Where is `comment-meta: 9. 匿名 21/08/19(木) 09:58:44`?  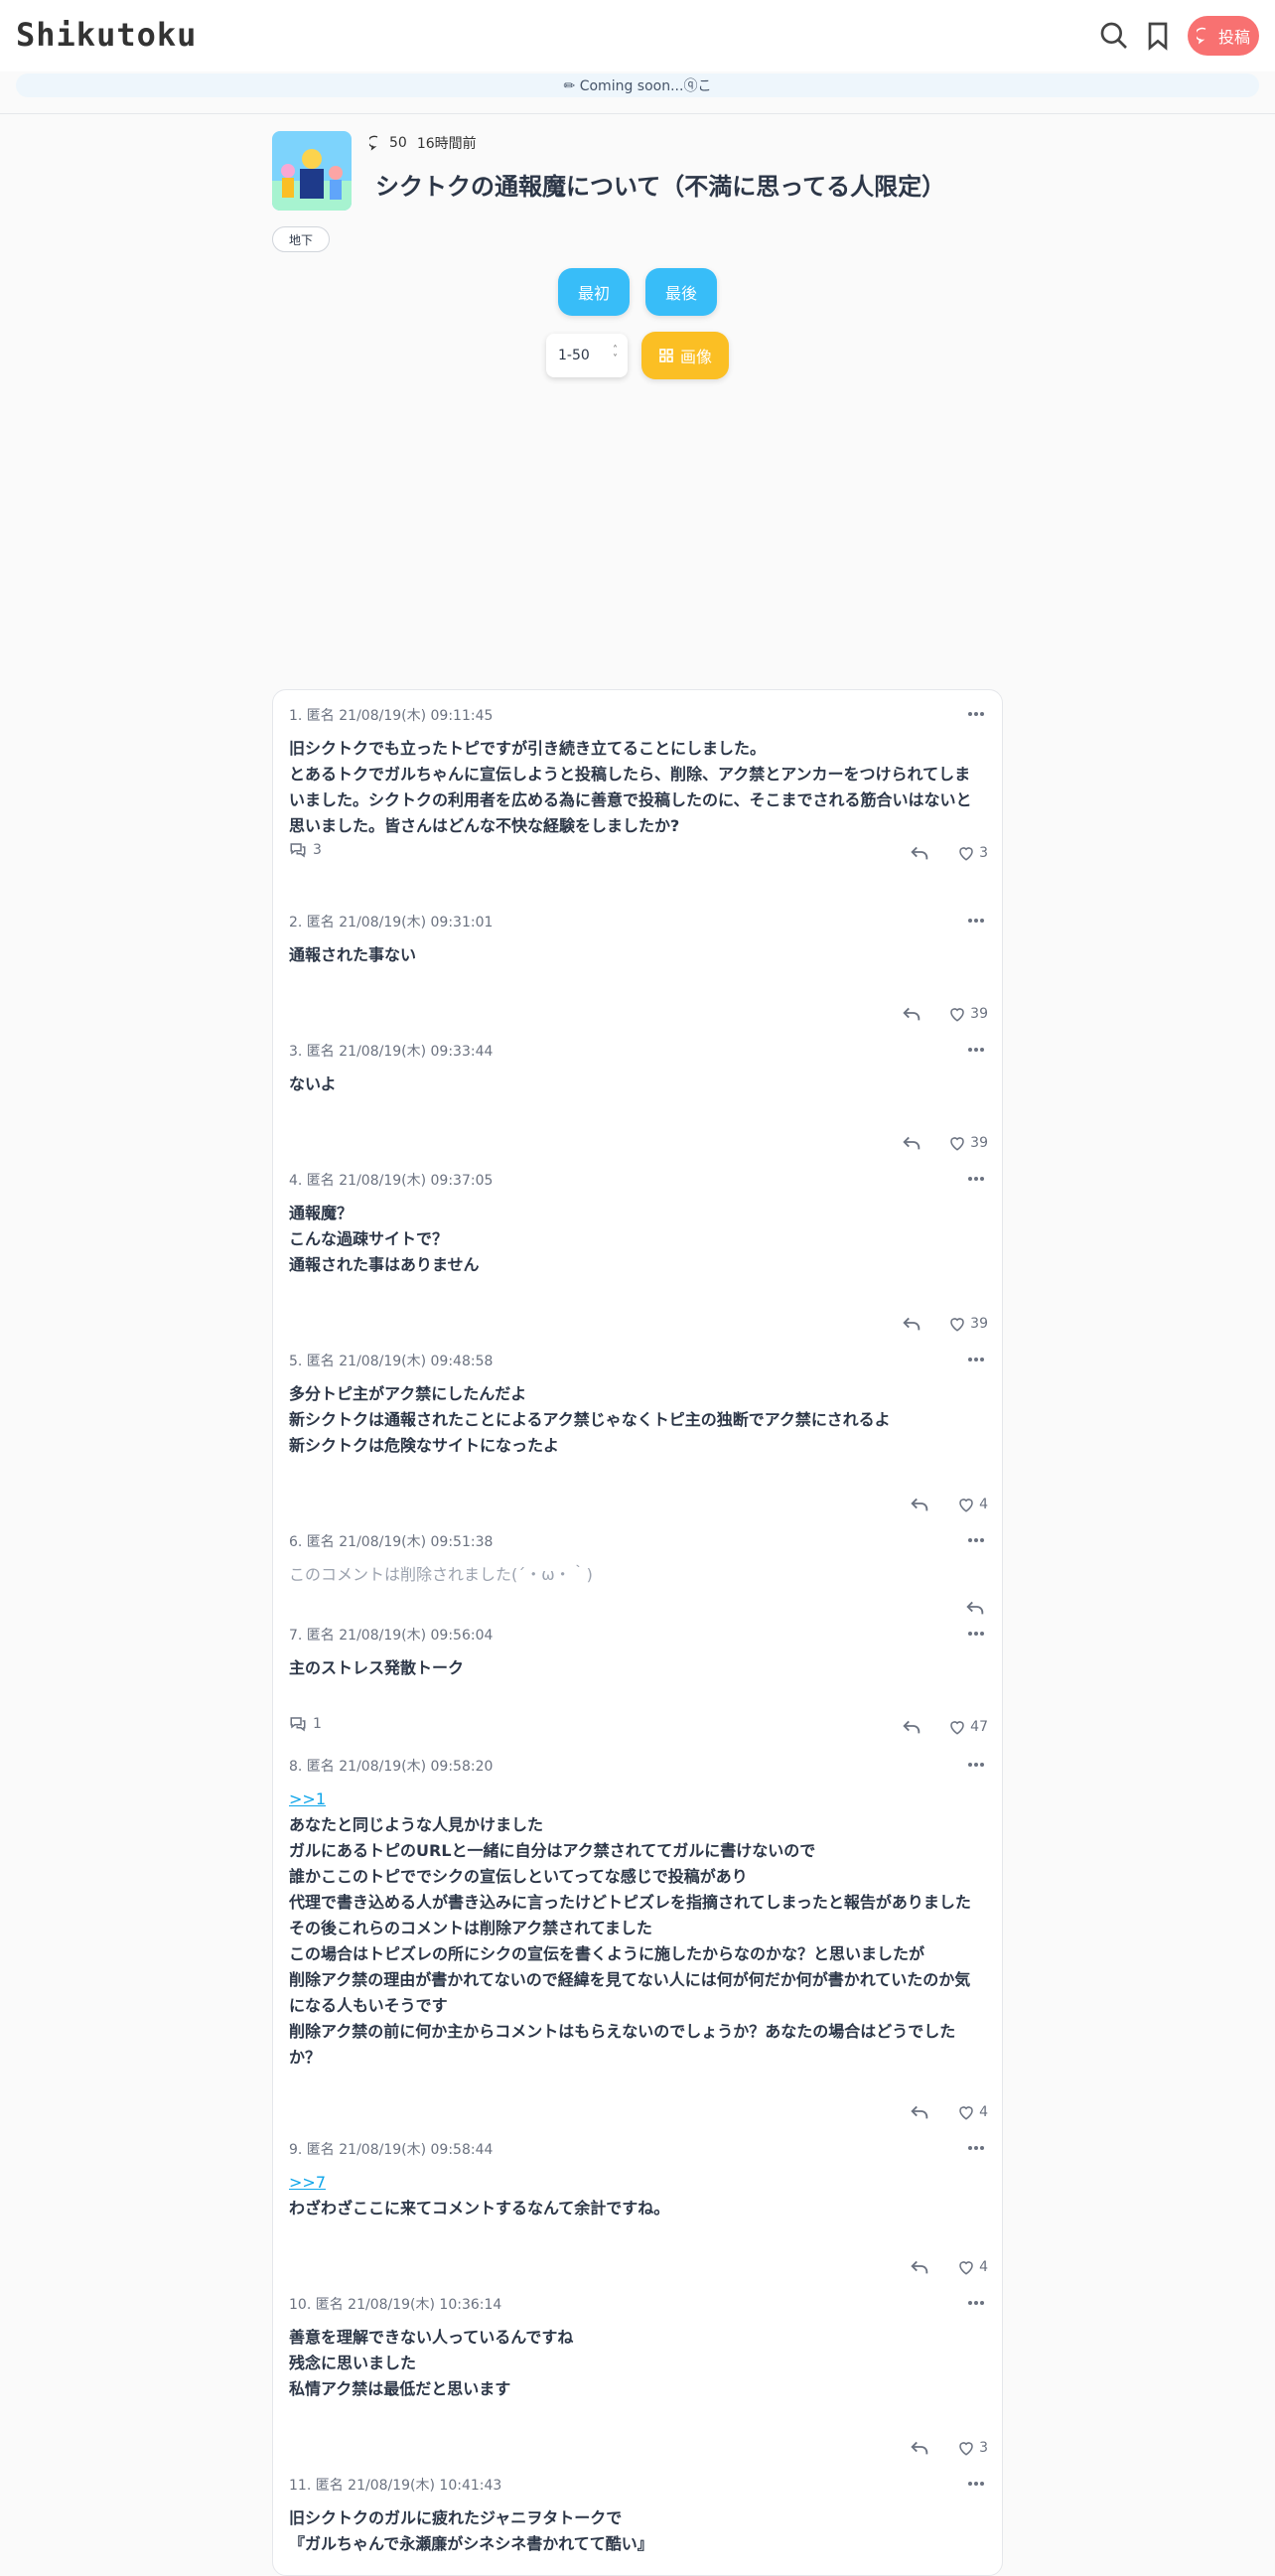 comment-meta: 9. 匿名 21/08/19(木) 09:58:44 is located at coordinates (391, 2150).